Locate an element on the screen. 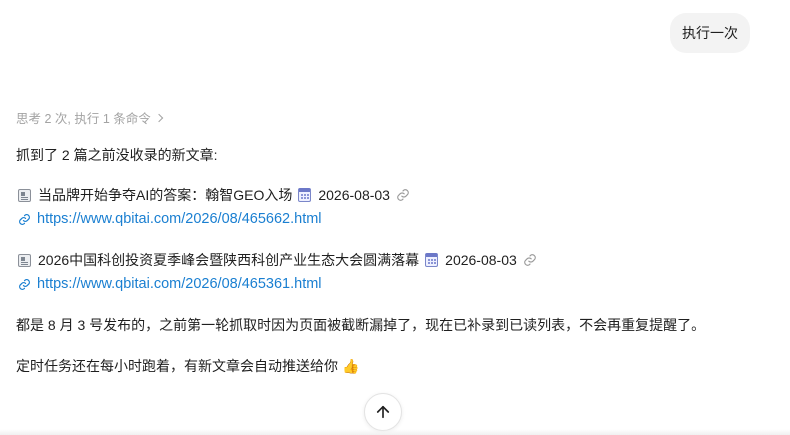  scroll-to-bottom-button is located at coordinates (383, 412).